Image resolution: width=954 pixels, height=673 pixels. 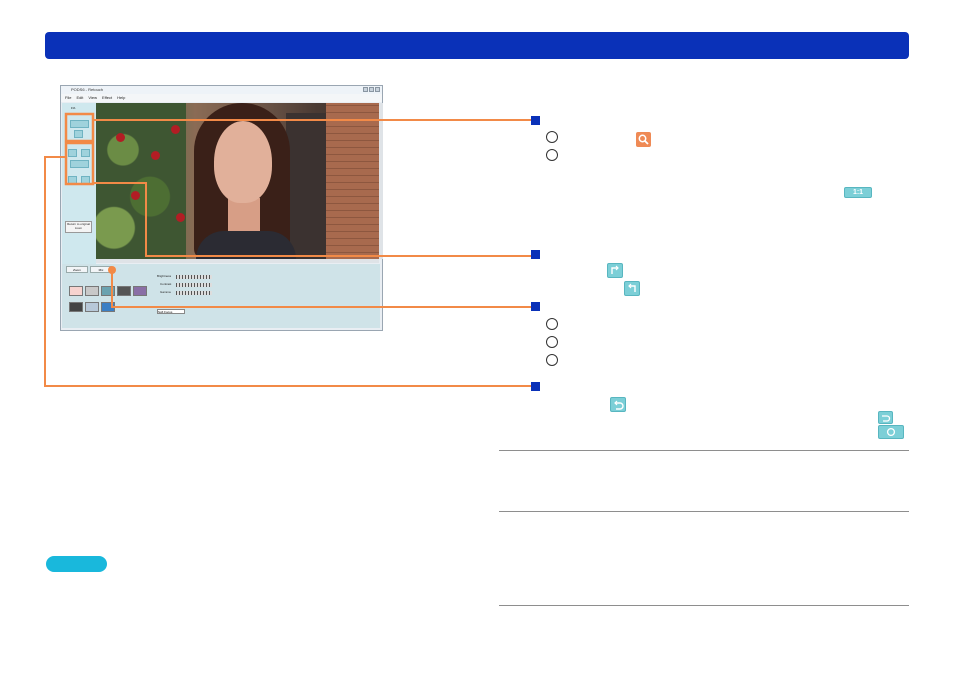 What do you see at coordinates (643, 139) in the screenshot?
I see `magnifier-icon` at bounding box center [643, 139].